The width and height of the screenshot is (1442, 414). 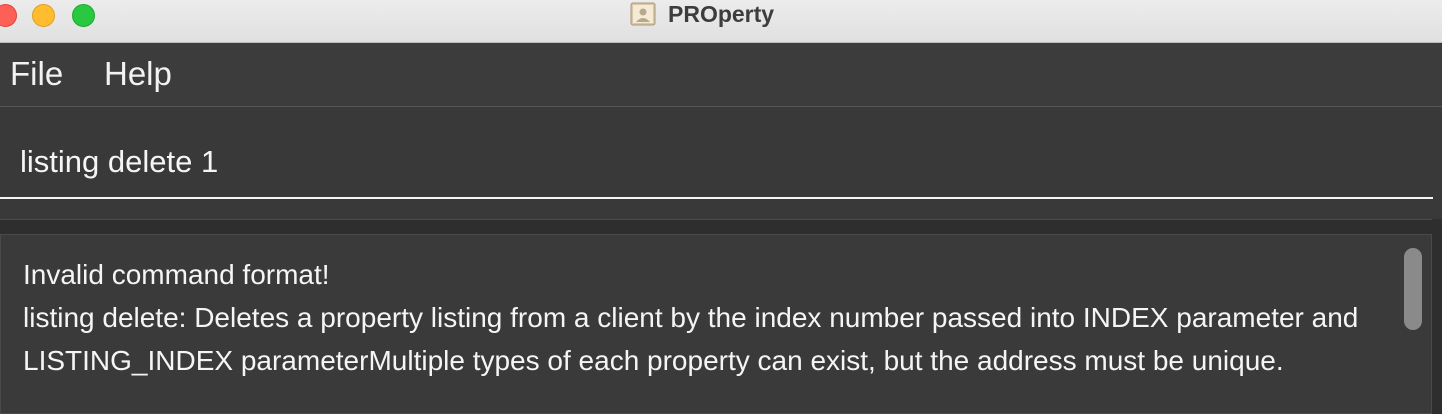 I want to click on menu-help: Help, so click(x=138, y=74).